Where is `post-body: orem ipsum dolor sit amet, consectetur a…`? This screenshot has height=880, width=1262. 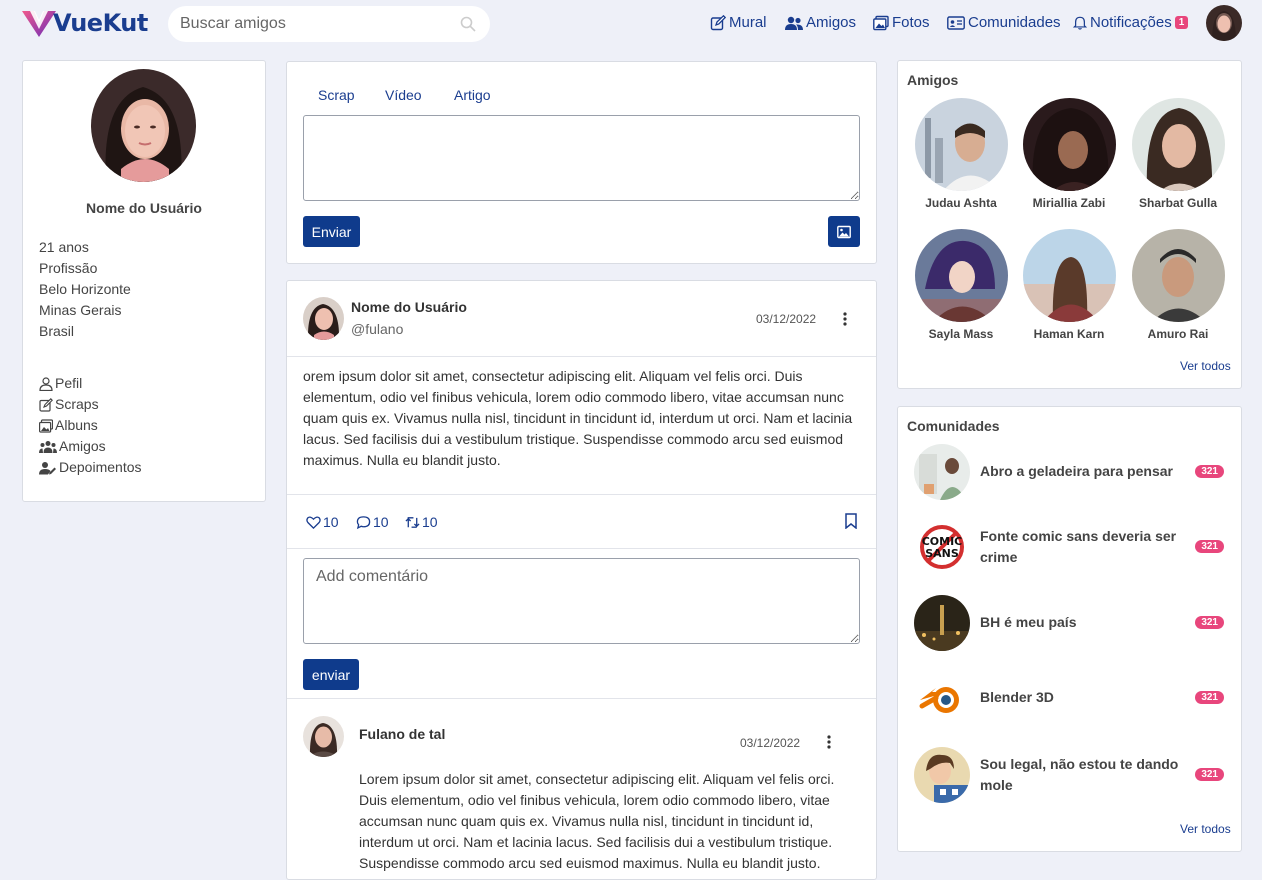
post-body: orem ipsum dolor sit amet, consectetur a… is located at coordinates (578, 418).